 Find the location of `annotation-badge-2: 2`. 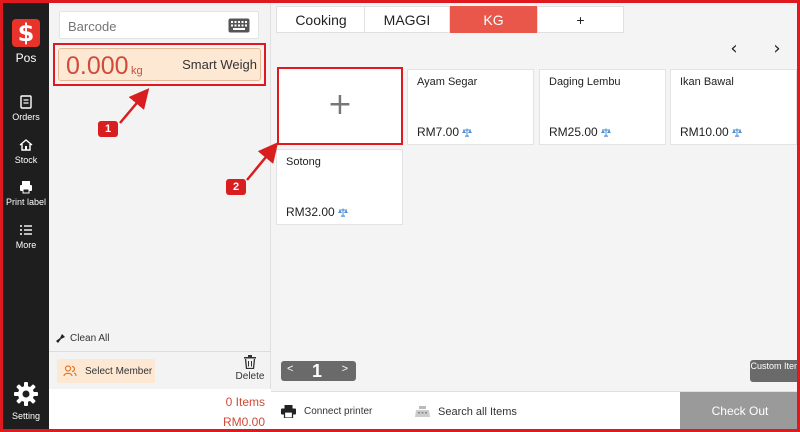

annotation-badge-2: 2 is located at coordinates (236, 187).